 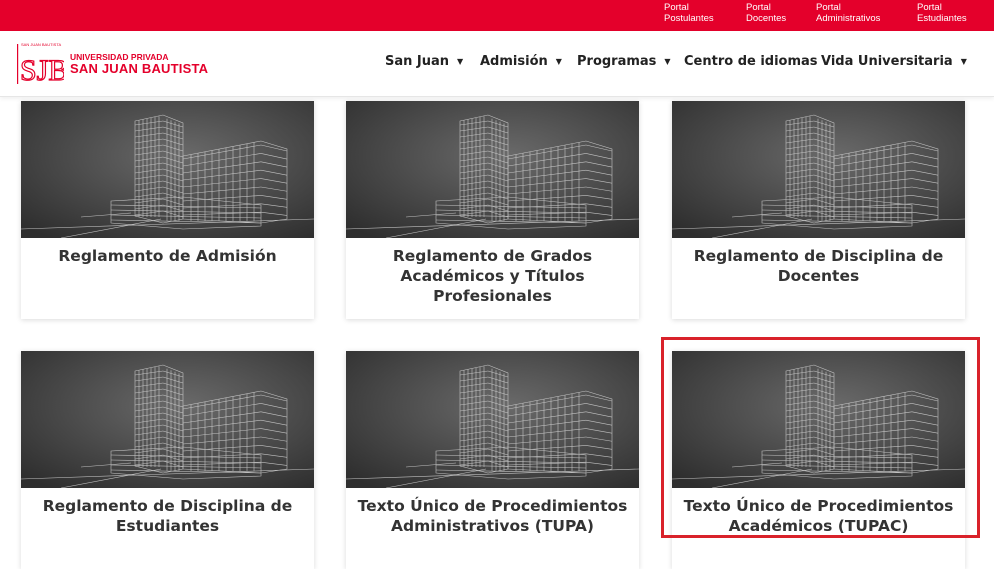 What do you see at coordinates (848, 18) in the screenshot?
I see `portal-label: Administrativos` at bounding box center [848, 18].